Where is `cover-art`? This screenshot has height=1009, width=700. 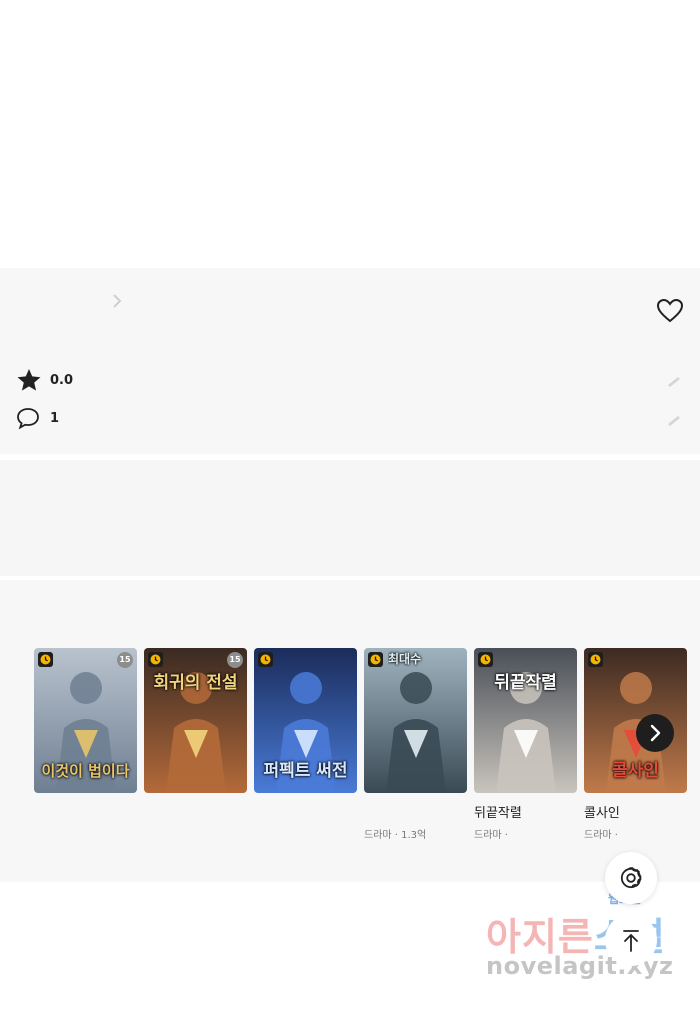
cover-art is located at coordinates (415, 720).